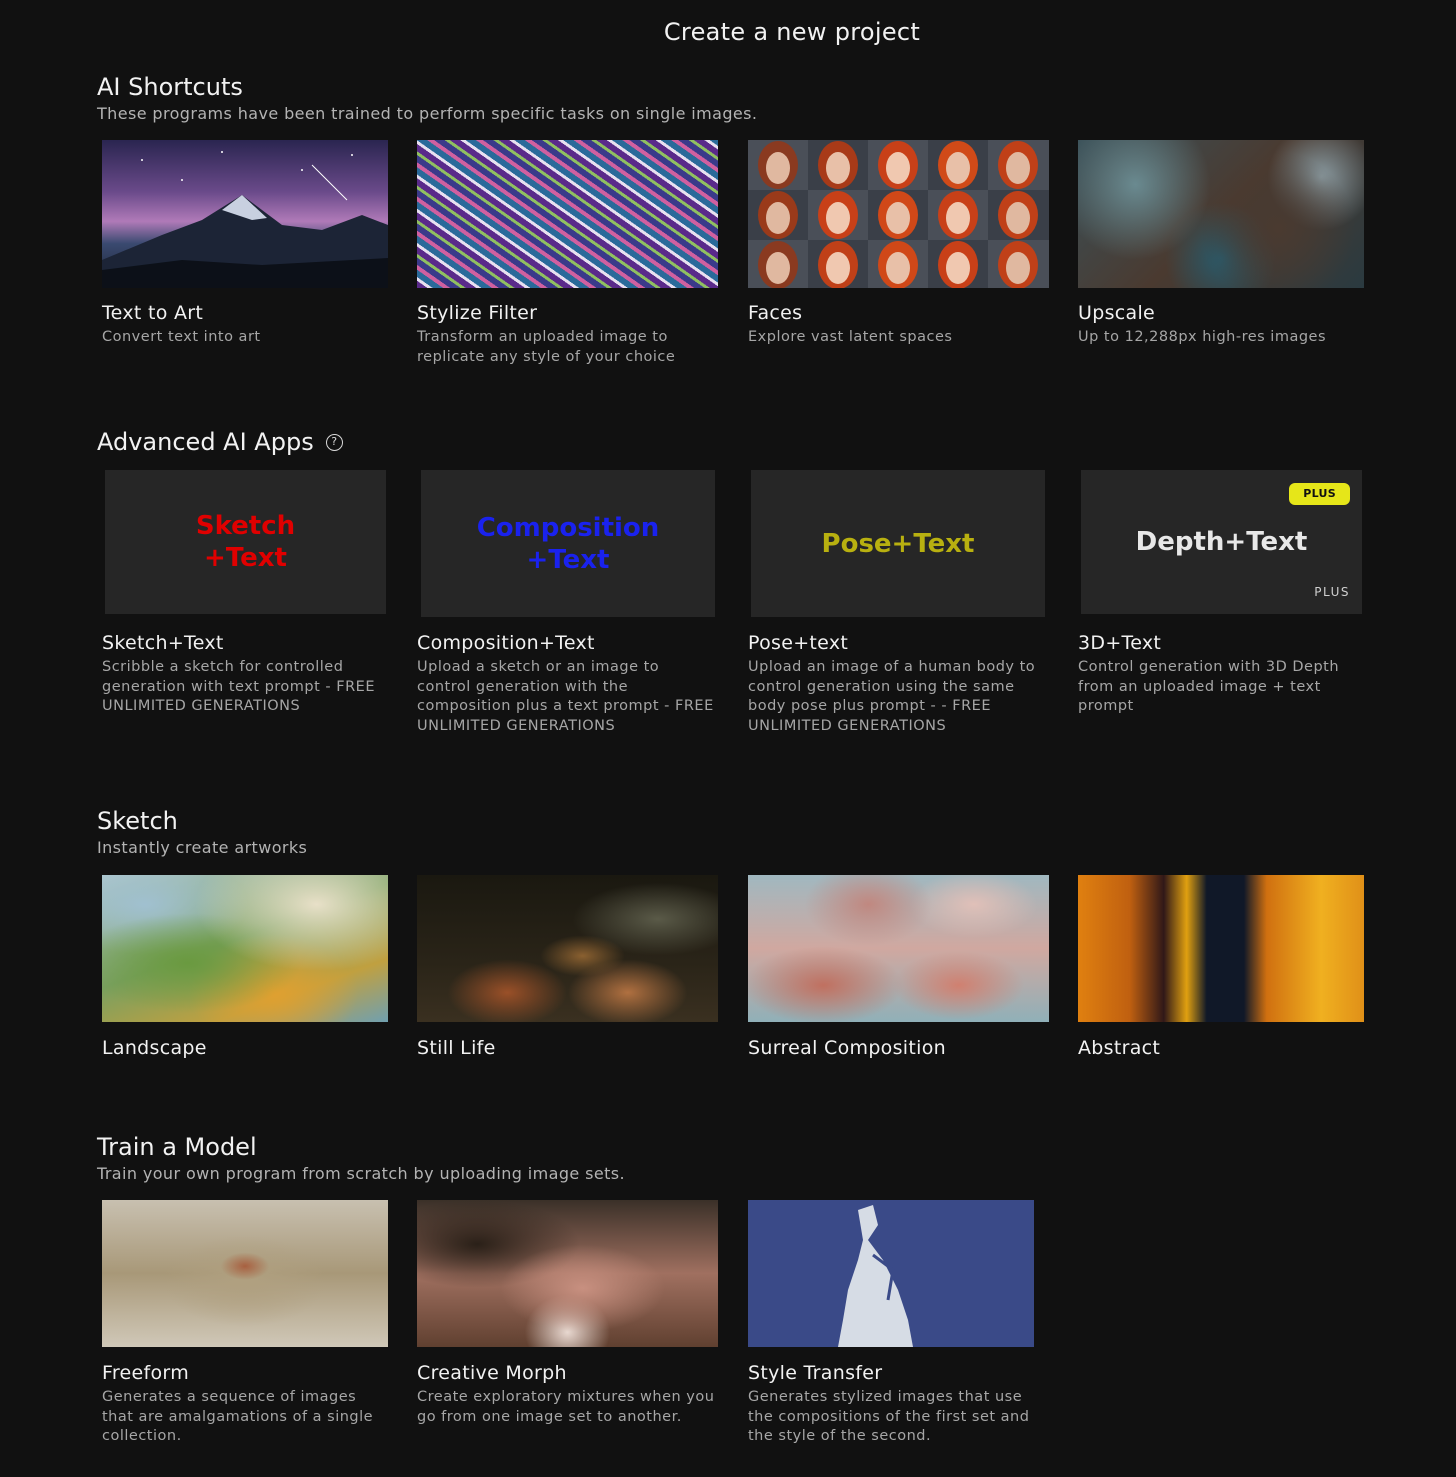  What do you see at coordinates (153, 313) in the screenshot?
I see `card-title: Text to Art` at bounding box center [153, 313].